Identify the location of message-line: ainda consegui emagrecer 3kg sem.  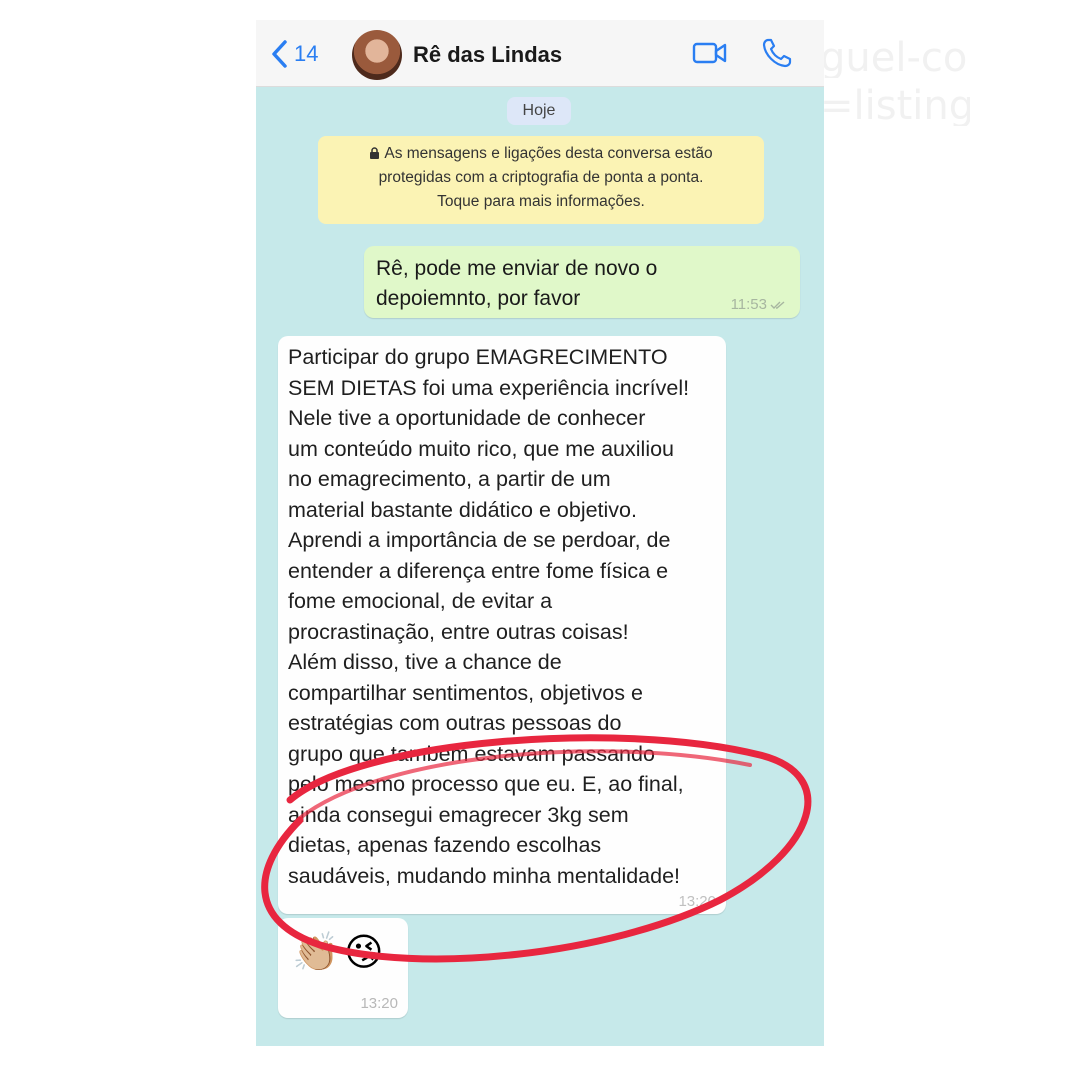
(458, 814).